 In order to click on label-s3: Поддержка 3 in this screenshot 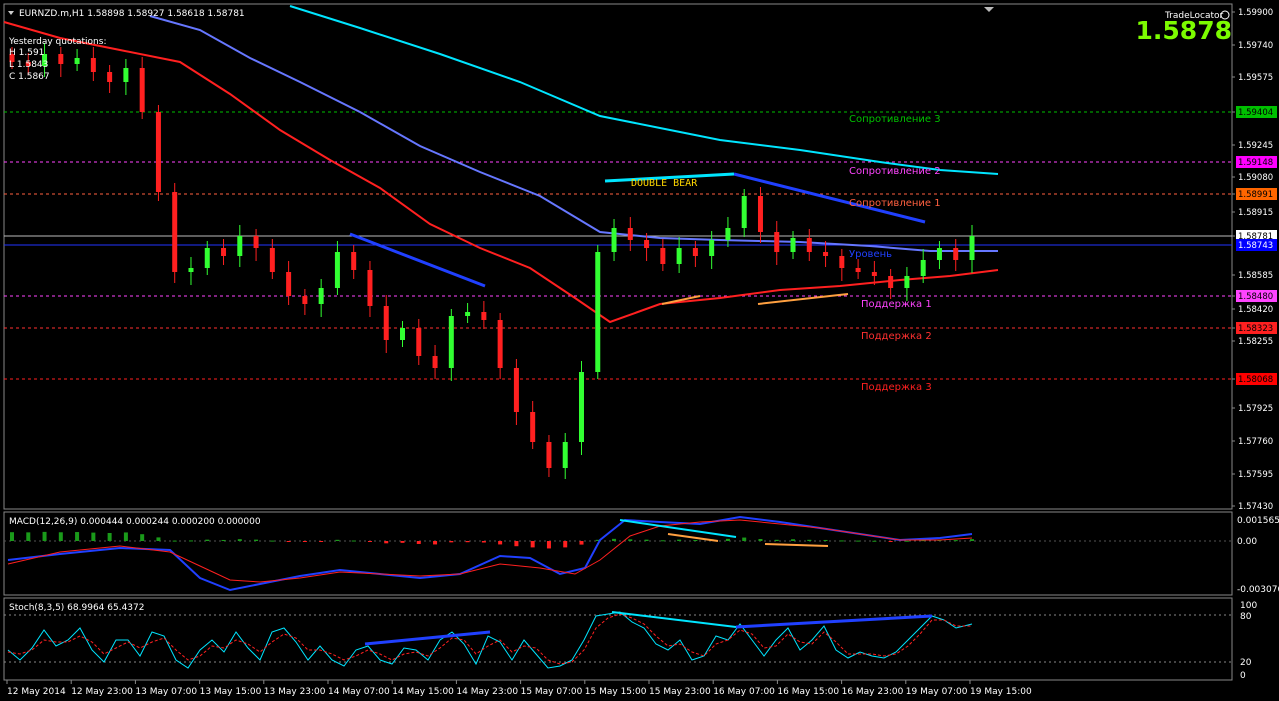, I will do `click(896, 387)`.